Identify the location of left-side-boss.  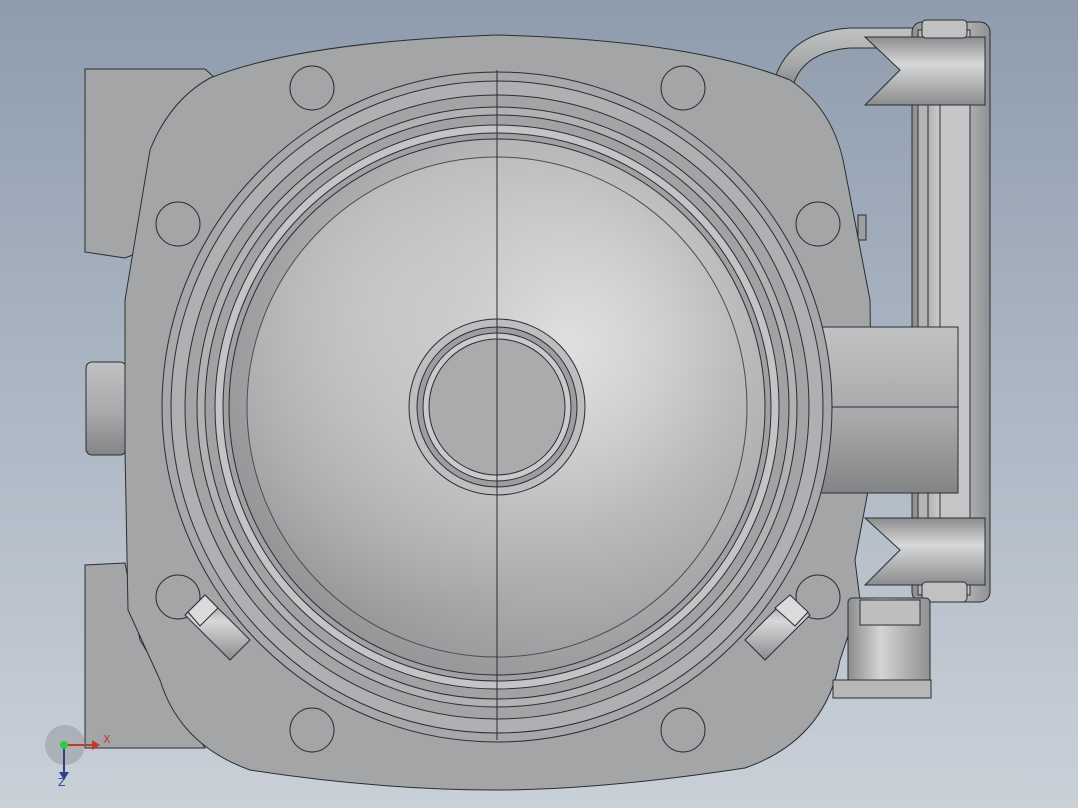
(106, 408).